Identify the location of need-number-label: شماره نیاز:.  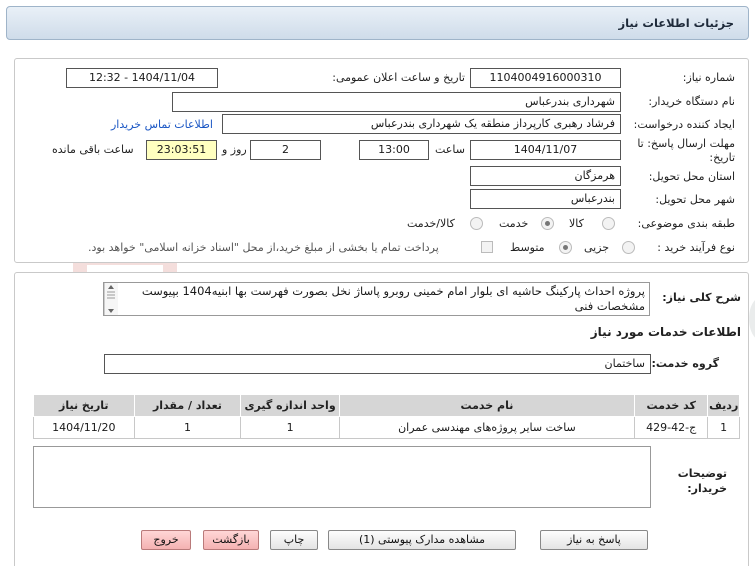
(708, 77).